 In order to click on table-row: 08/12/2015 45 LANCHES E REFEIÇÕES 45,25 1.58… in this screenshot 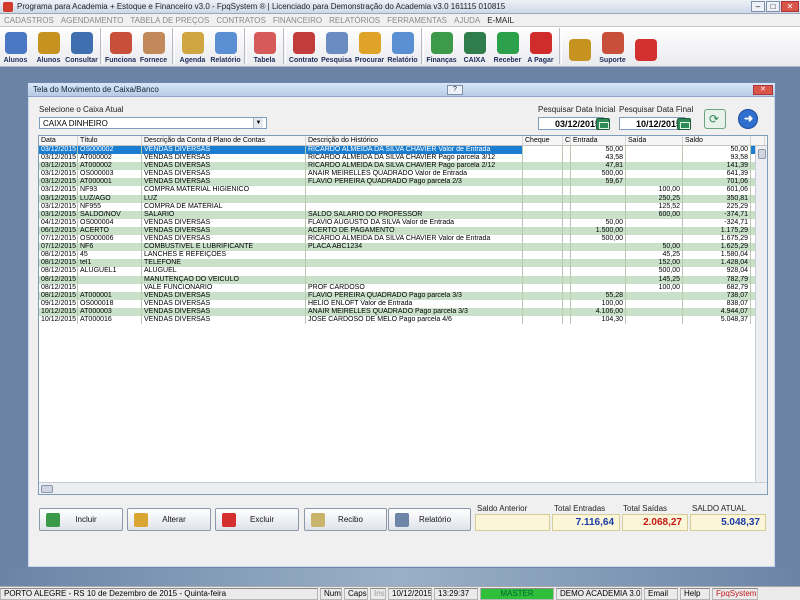, I will do `click(403, 255)`.